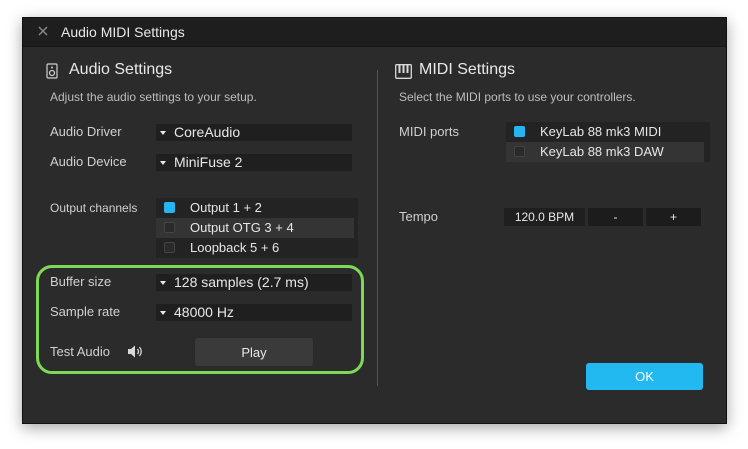  Describe the element at coordinates (43, 31) in the screenshot. I see `close-icon` at that location.